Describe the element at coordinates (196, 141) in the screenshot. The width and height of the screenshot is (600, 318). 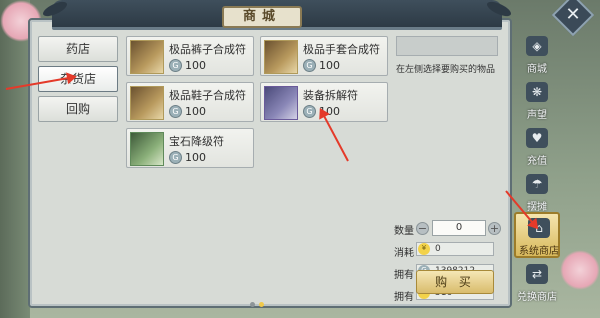
I see `item-name: 宝石降级符` at that location.